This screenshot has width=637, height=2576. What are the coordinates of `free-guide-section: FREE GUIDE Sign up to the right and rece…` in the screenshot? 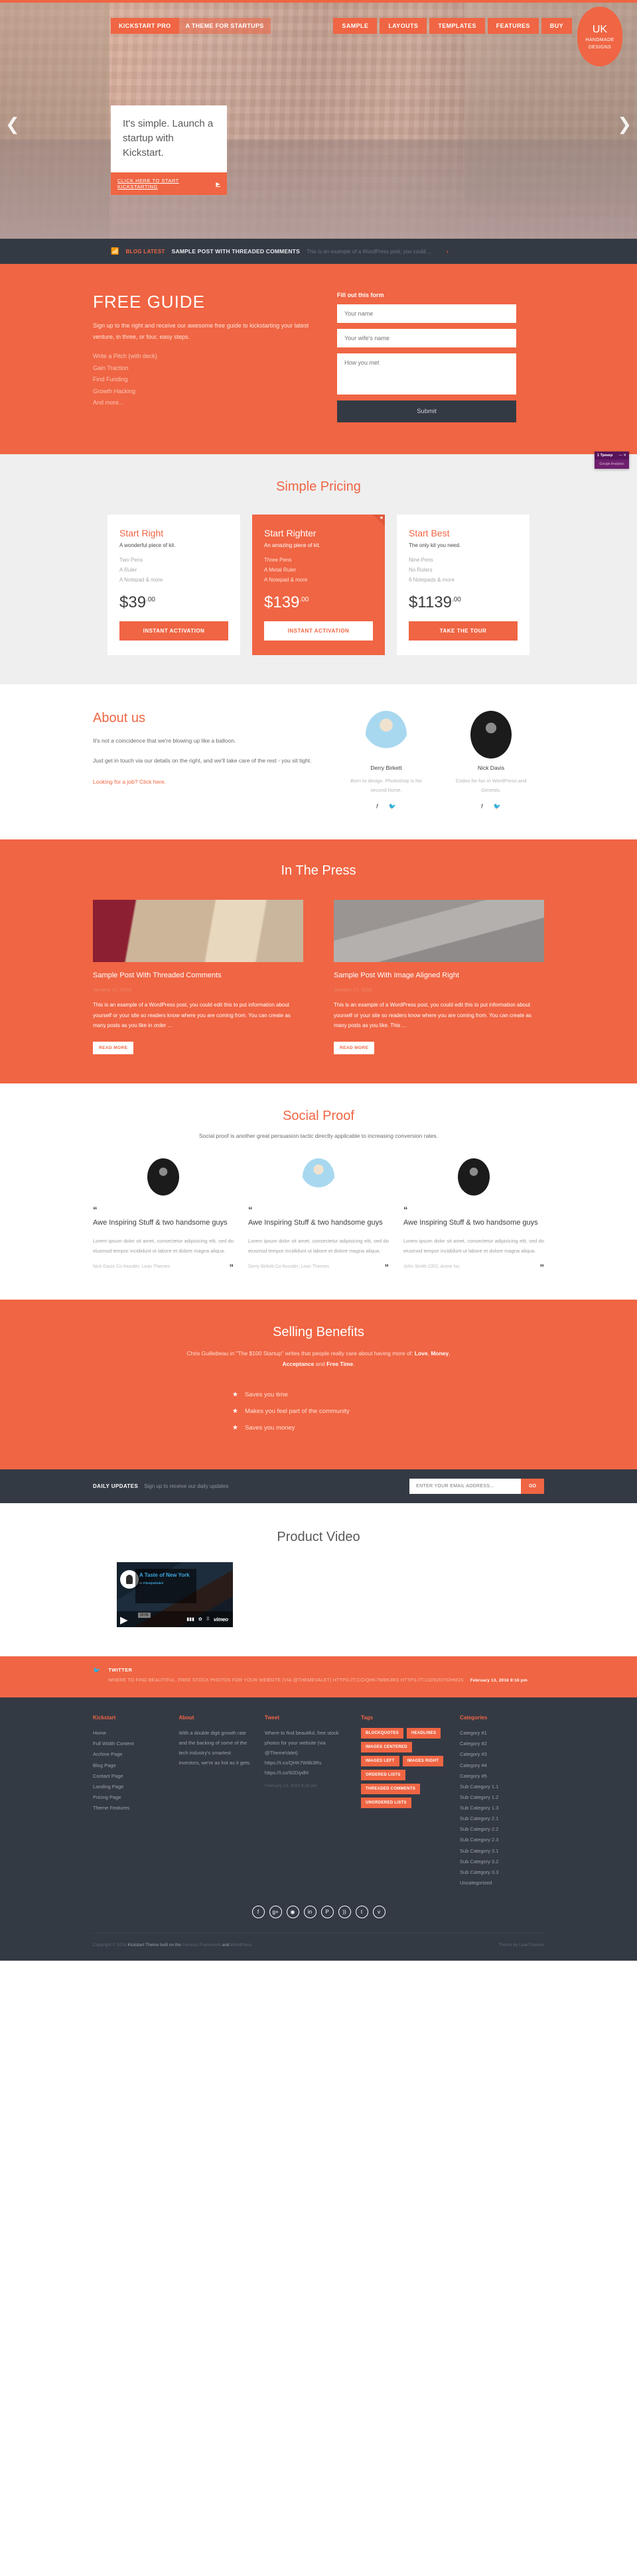 It's located at (319, 366).